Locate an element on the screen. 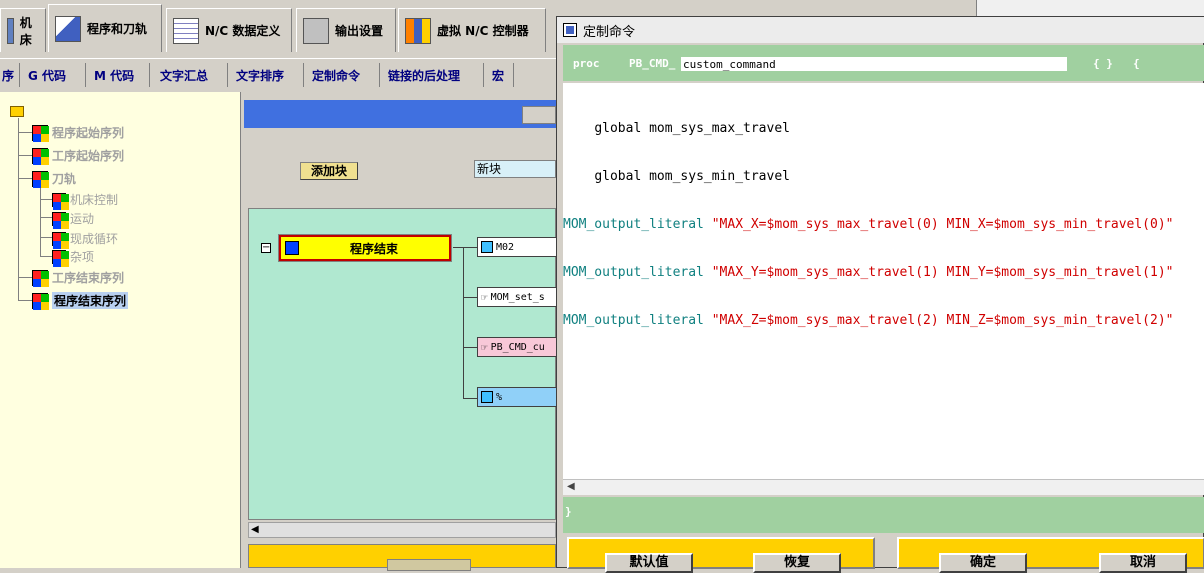 This screenshot has height=573, width=1204. subtab-macro: 宏 is located at coordinates (500, 75).